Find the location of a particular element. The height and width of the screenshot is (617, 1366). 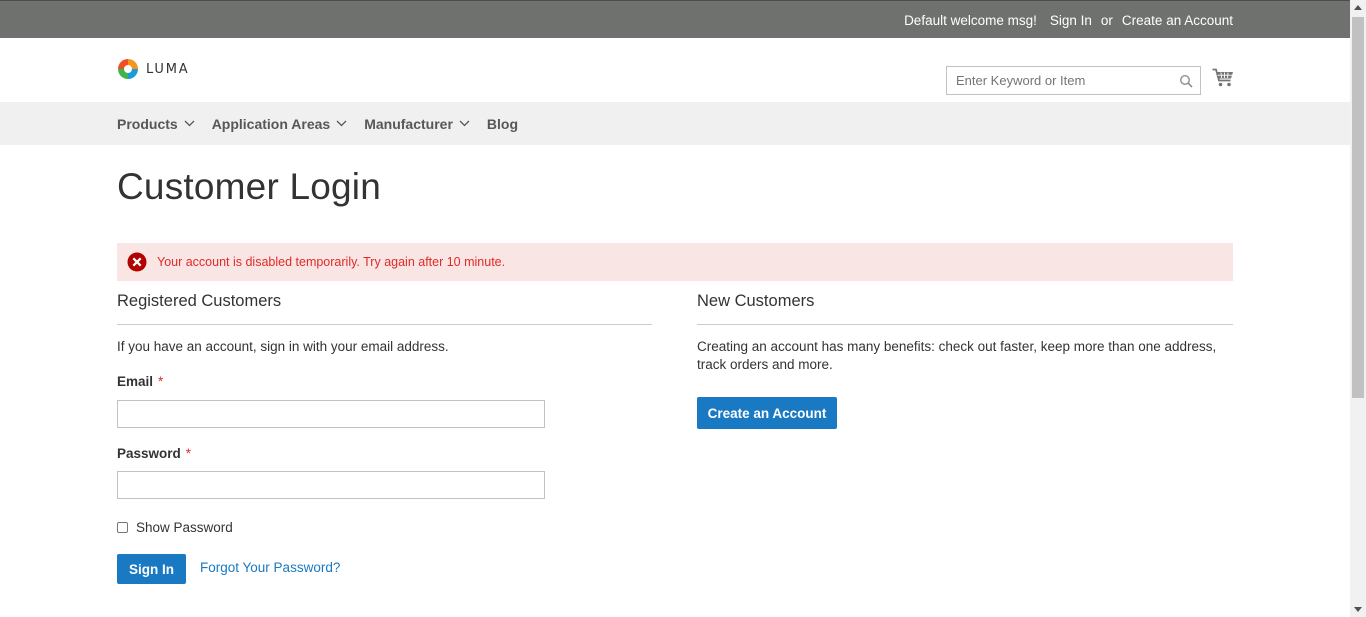

create-account-link: Create an Account is located at coordinates (1177, 20).